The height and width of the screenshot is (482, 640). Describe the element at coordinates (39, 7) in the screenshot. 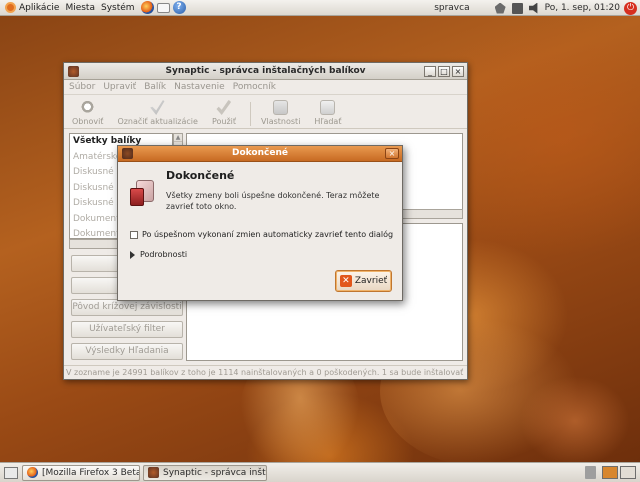

I see `applications-menu-label: Aplikácie` at that location.